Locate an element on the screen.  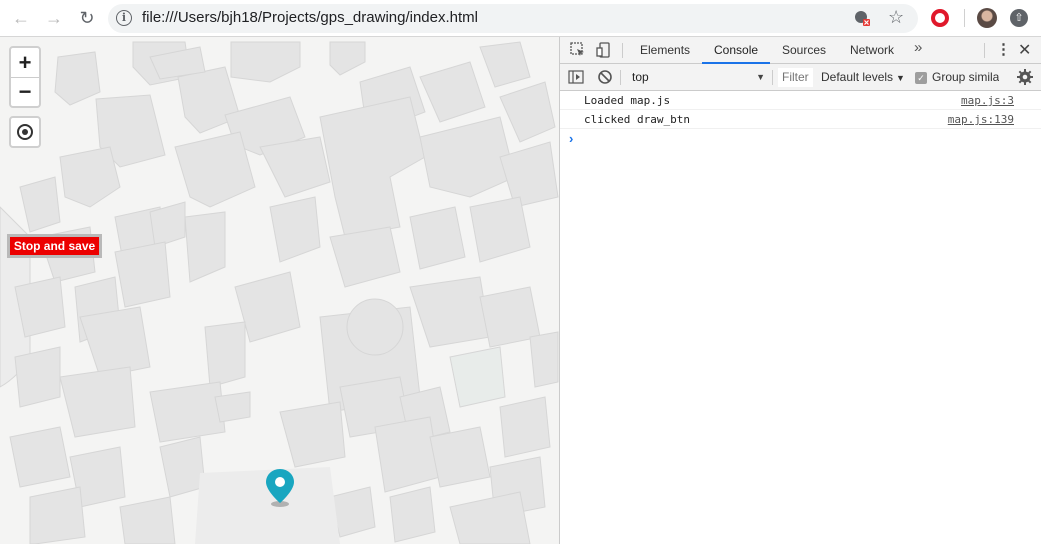
devtools-tabbar: Elements Console Sources Network » ⋮ ✕ is located at coordinates (800, 50).